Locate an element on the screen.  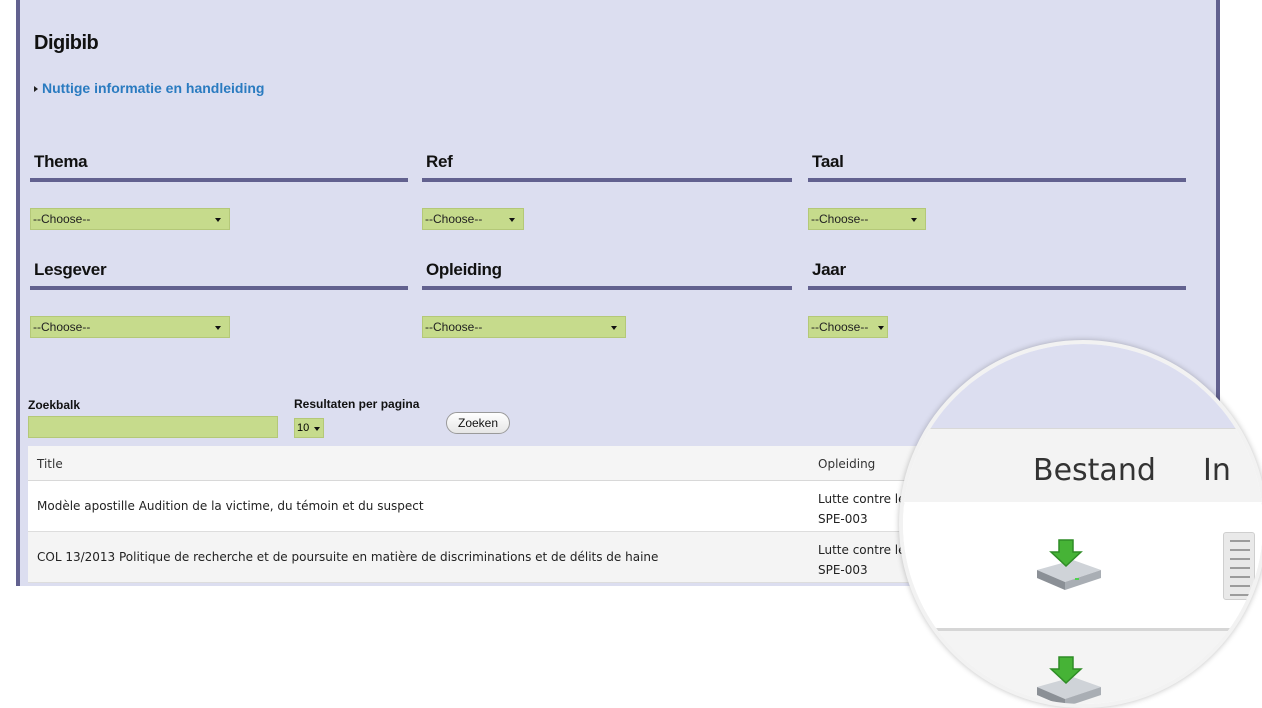
expand-triangle-icon is located at coordinates (36, 89).